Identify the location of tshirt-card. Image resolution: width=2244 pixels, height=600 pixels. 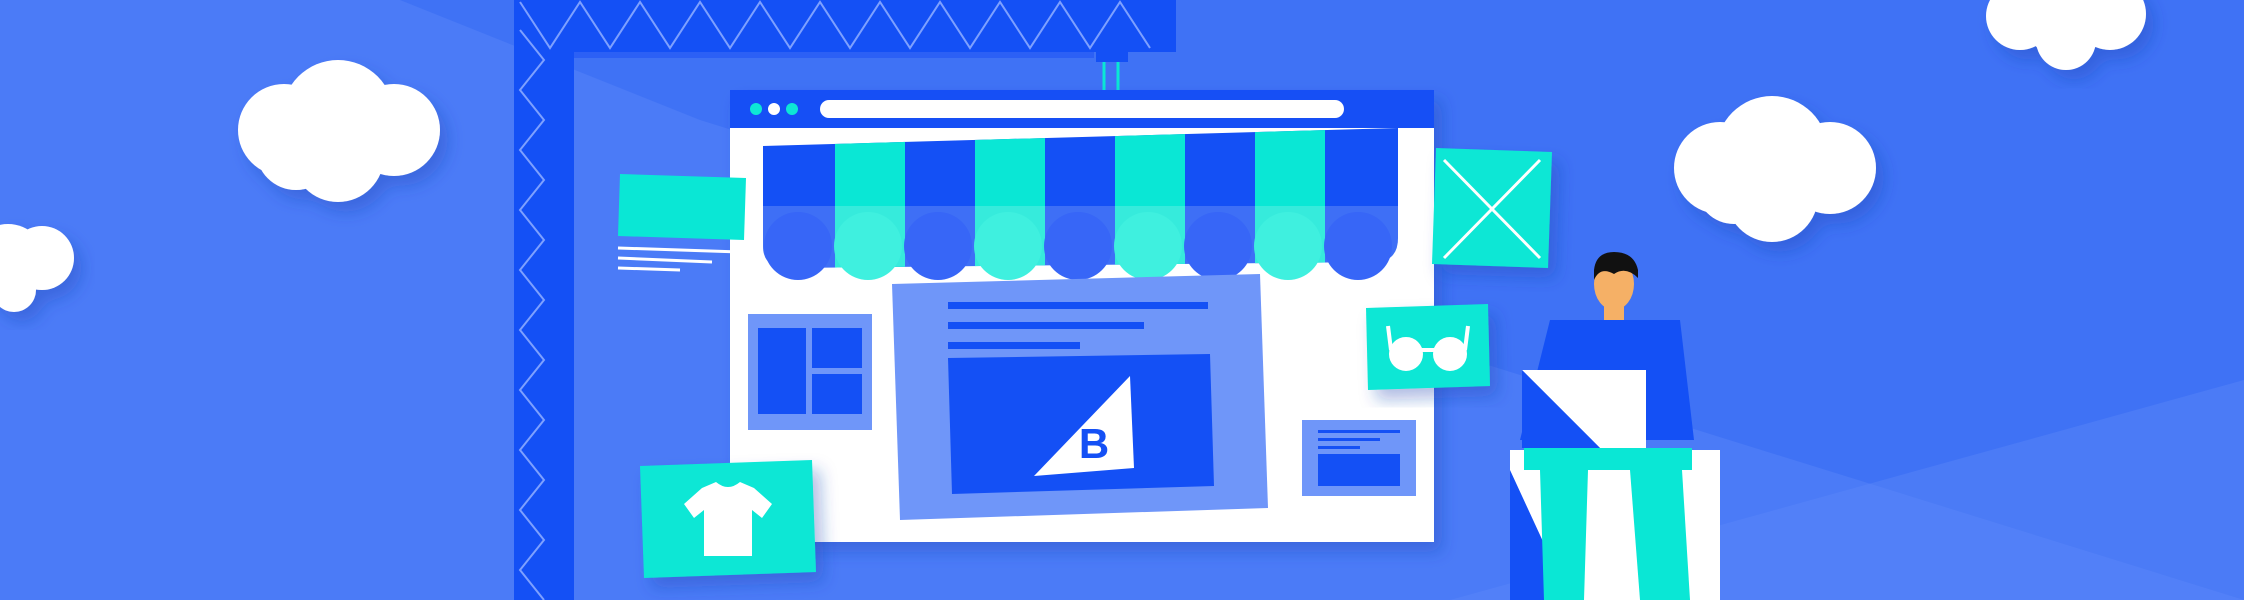
(728, 519).